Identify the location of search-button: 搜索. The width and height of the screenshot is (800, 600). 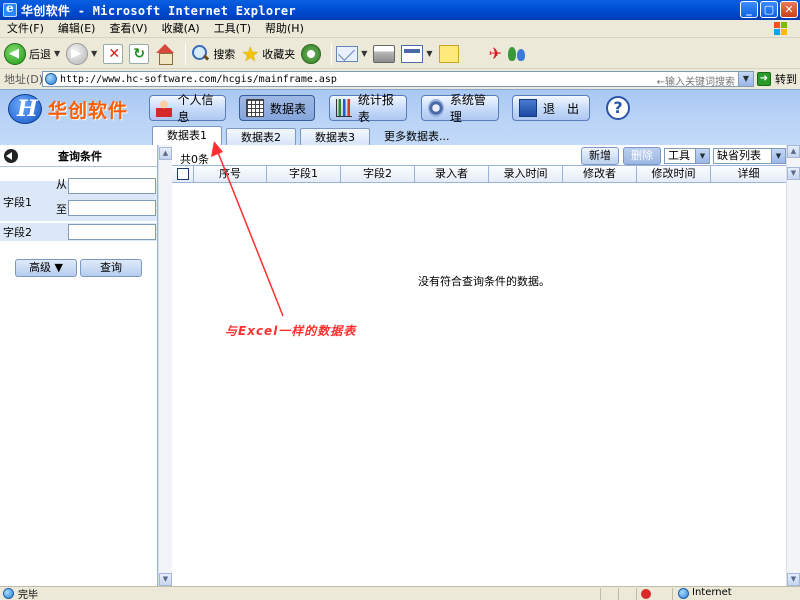
(212, 54).